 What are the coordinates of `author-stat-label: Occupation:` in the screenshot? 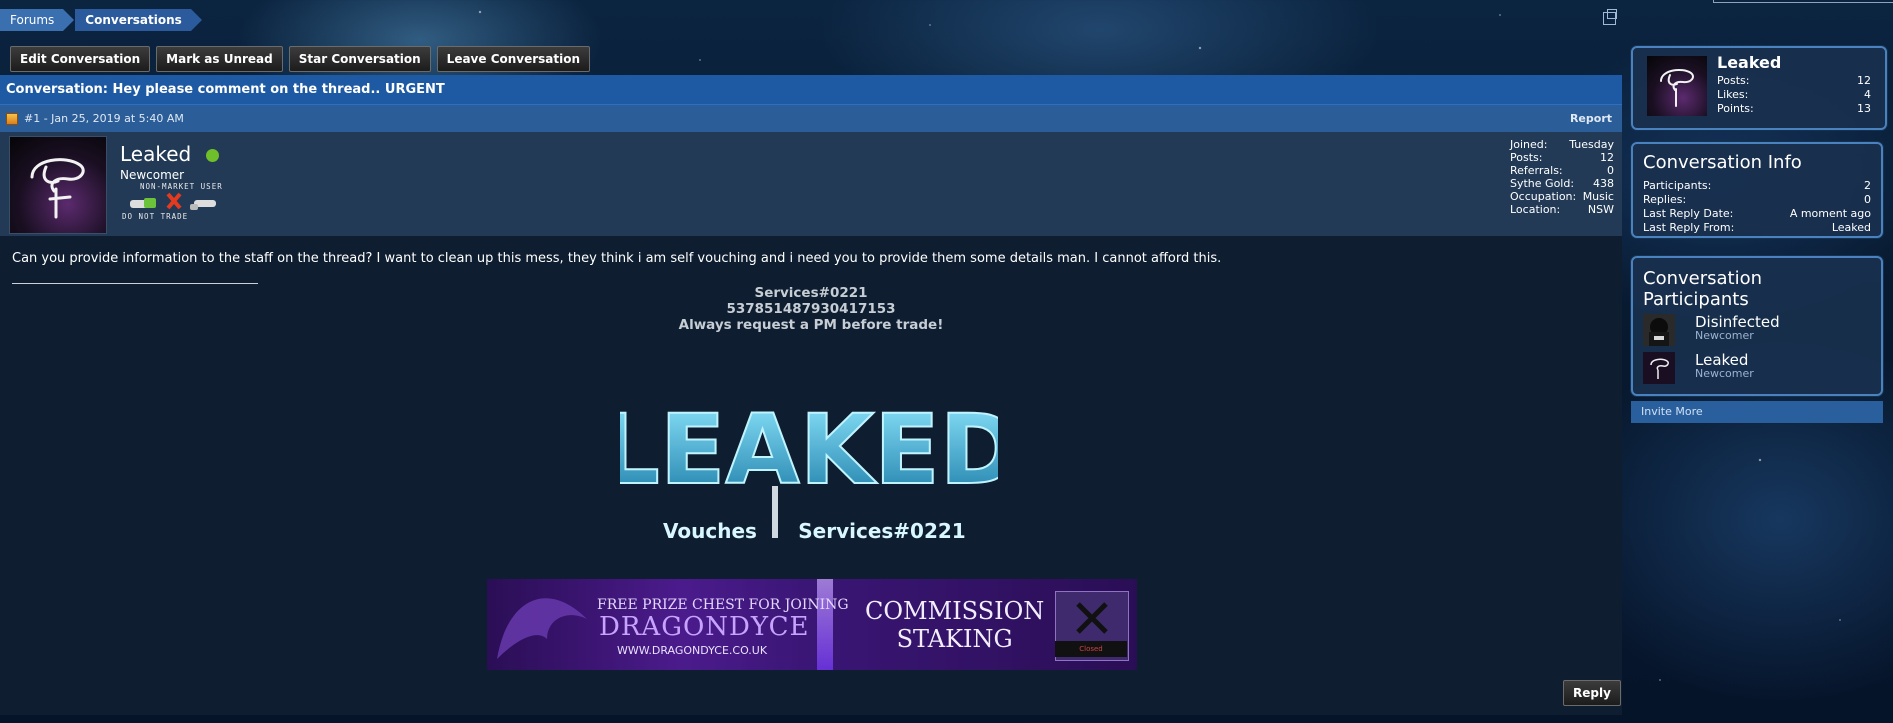 It's located at (1543, 196).